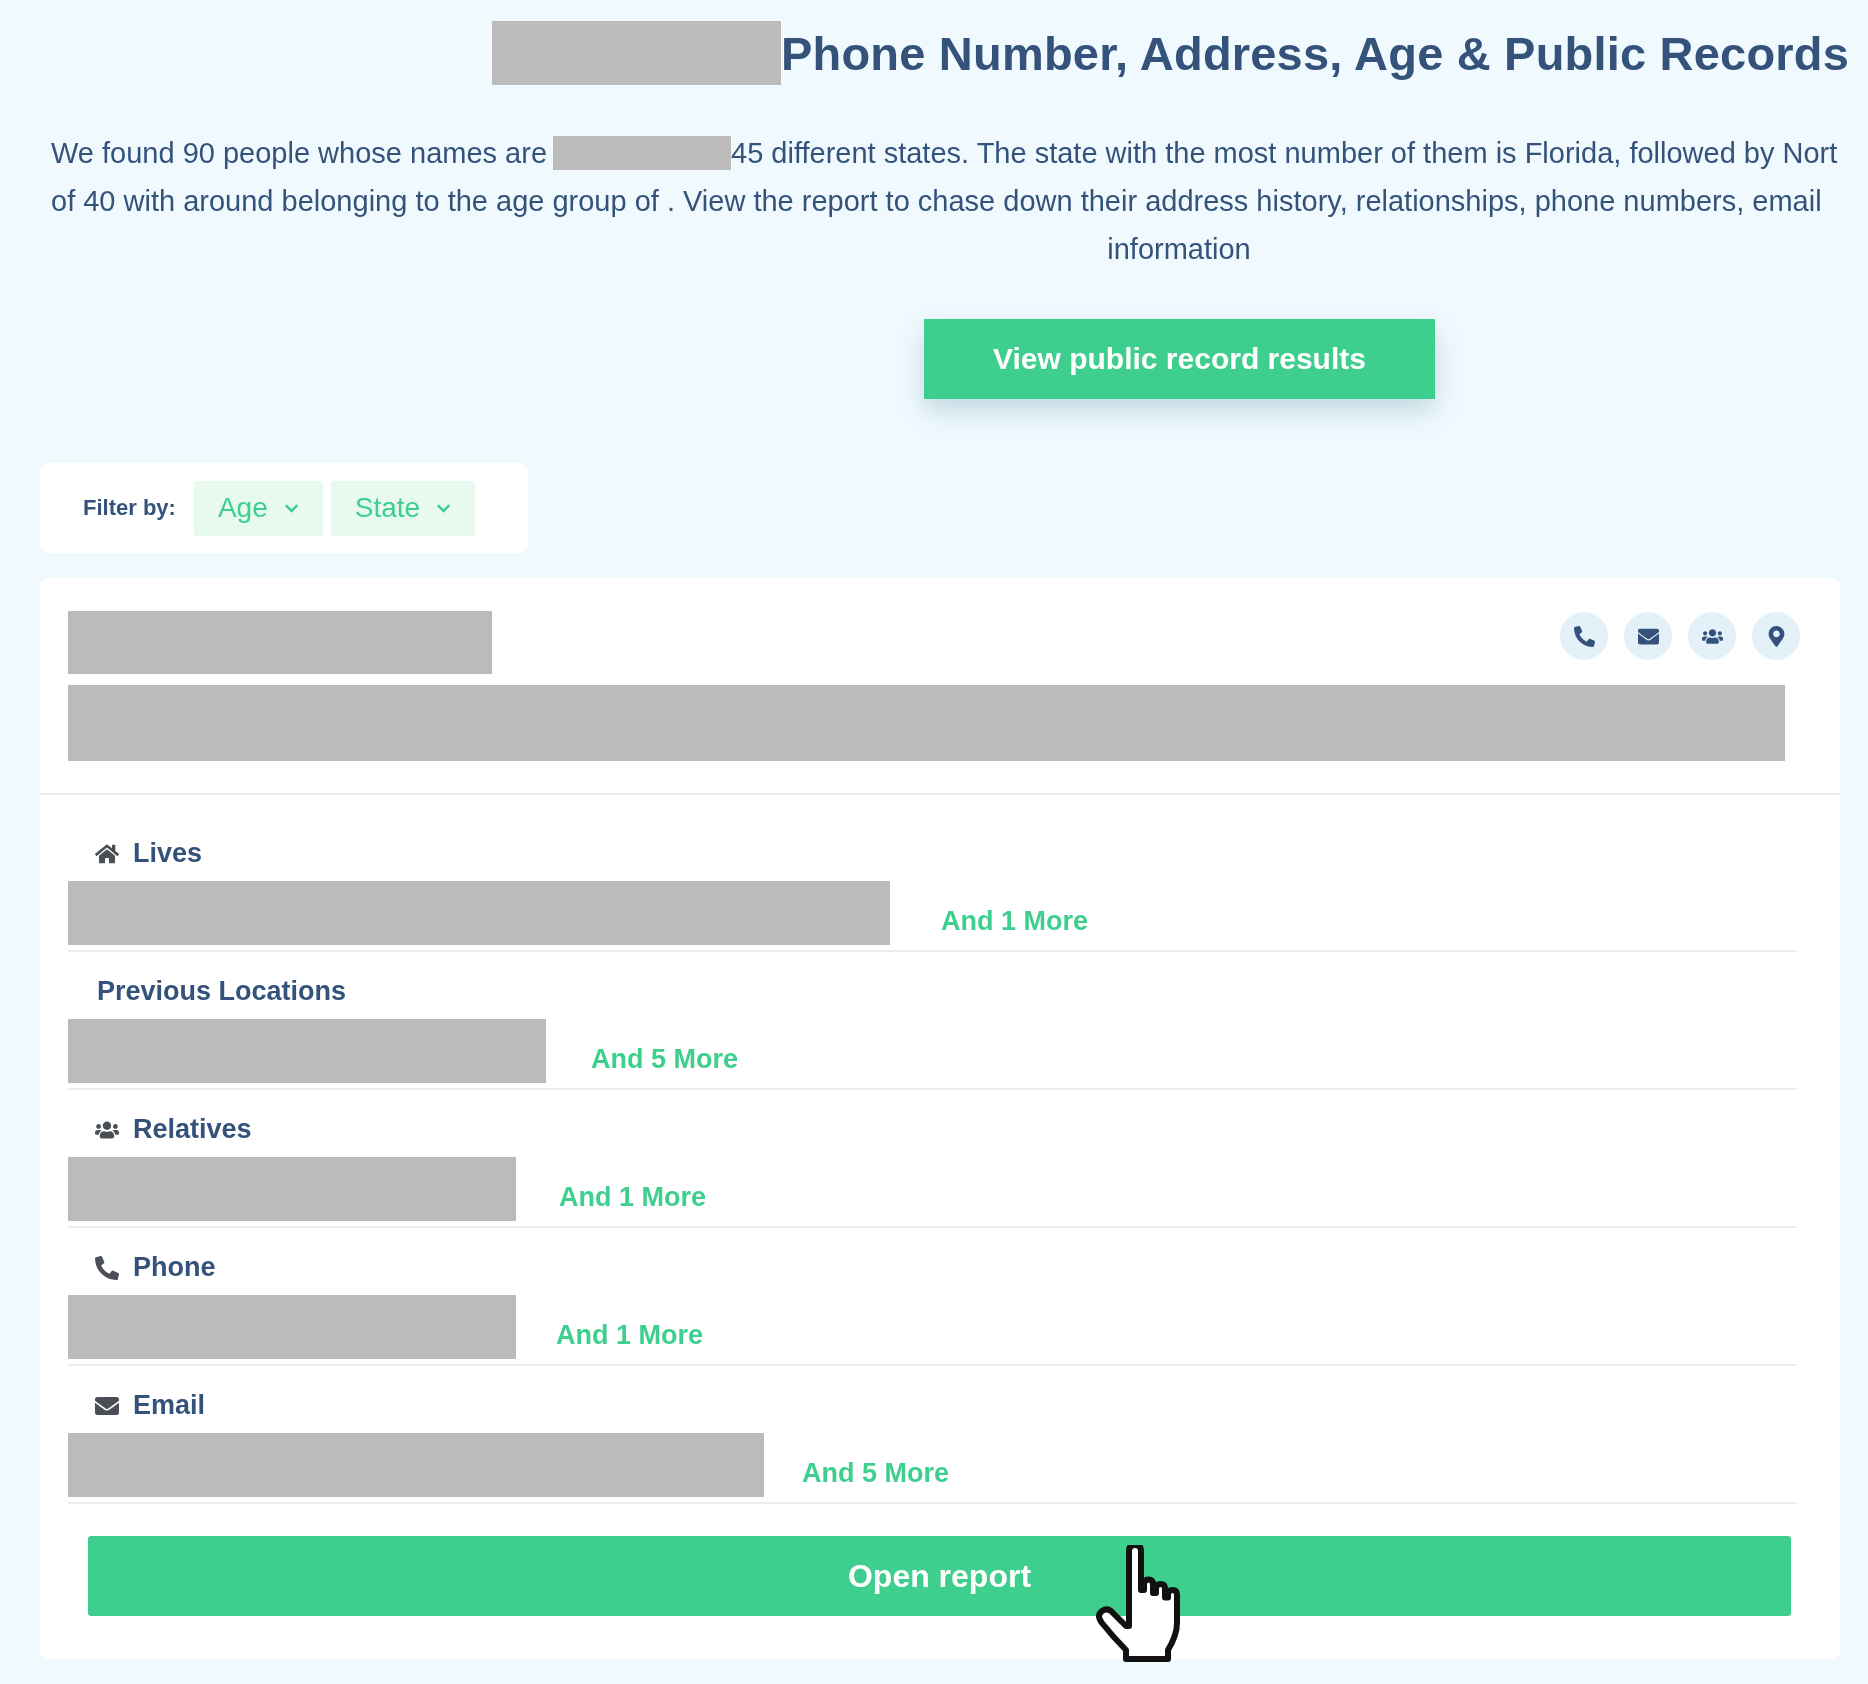 This screenshot has height=1684, width=1868. What do you see at coordinates (168, 853) in the screenshot?
I see `section-label: Lives` at bounding box center [168, 853].